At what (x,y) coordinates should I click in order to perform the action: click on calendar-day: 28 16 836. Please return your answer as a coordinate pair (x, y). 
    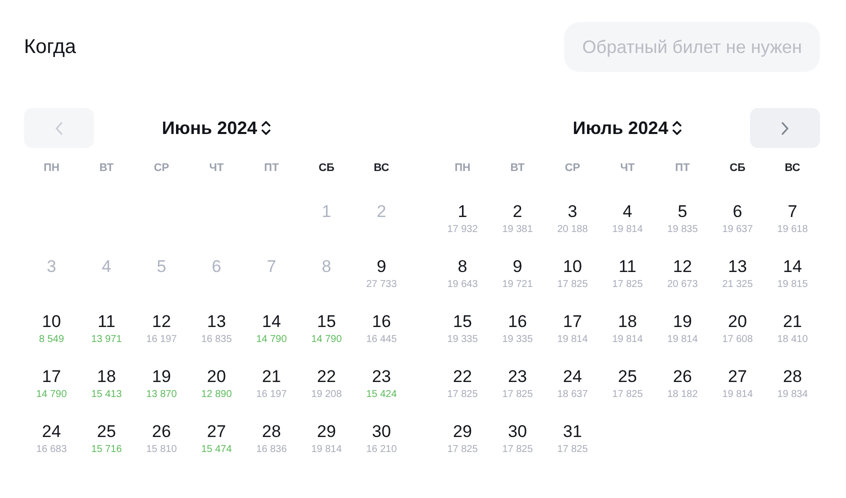
    Looking at the image, I should click on (271, 445).